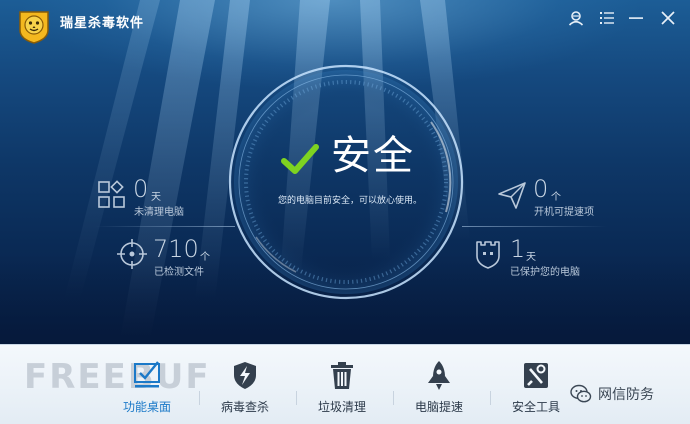 This screenshot has width=690, height=424. What do you see at coordinates (102, 23) in the screenshot?
I see `app-title: 瑞星杀毒软件` at bounding box center [102, 23].